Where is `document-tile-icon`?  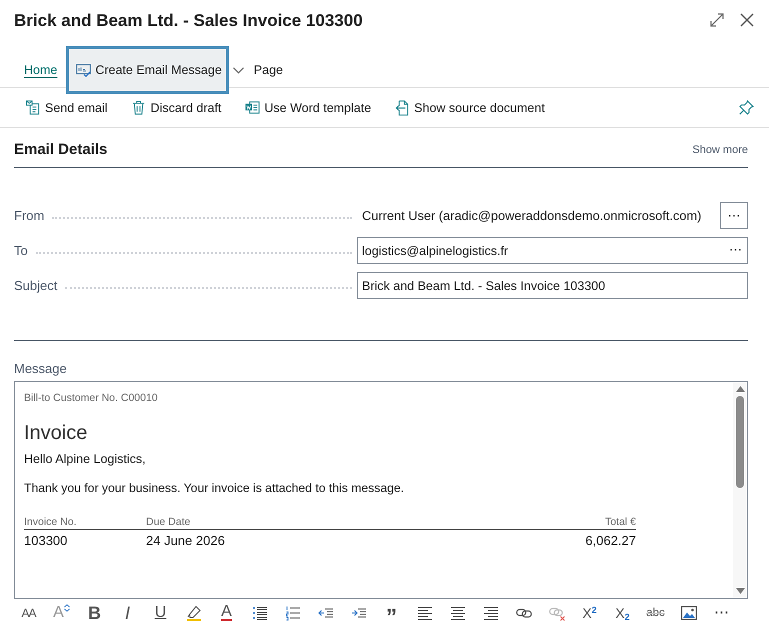
document-tile-icon is located at coordinates (252, 108).